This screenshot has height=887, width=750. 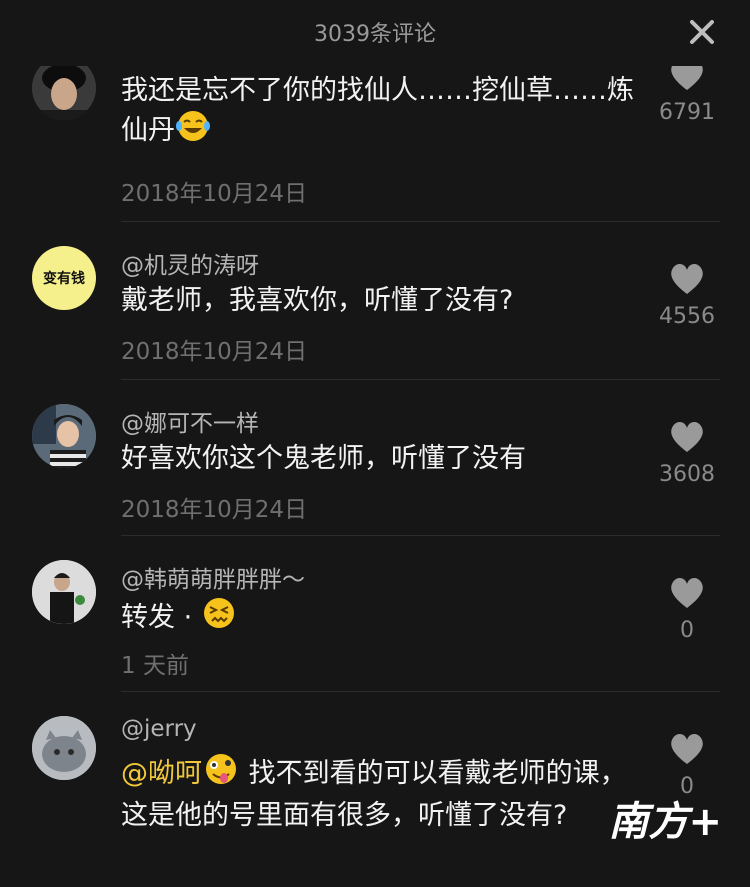 I want to click on like-count: 0, so click(x=687, y=630).